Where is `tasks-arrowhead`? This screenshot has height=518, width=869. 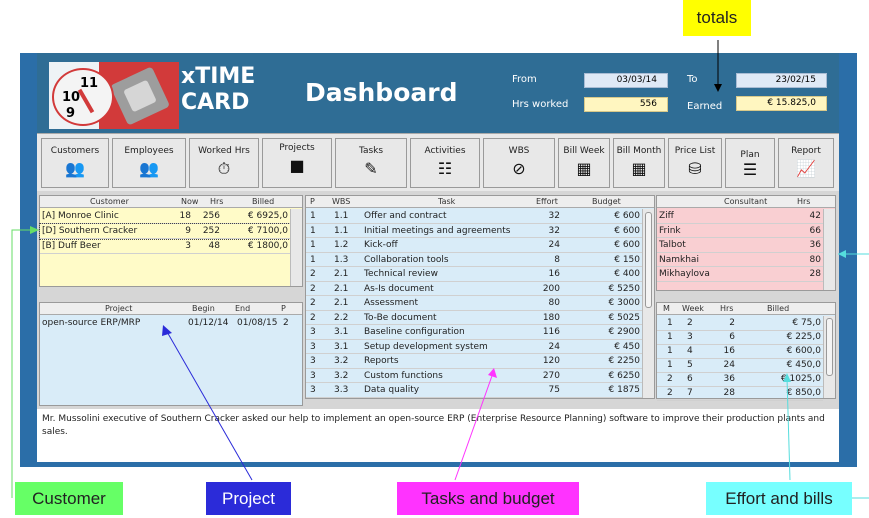 tasks-arrowhead is located at coordinates (492, 373).